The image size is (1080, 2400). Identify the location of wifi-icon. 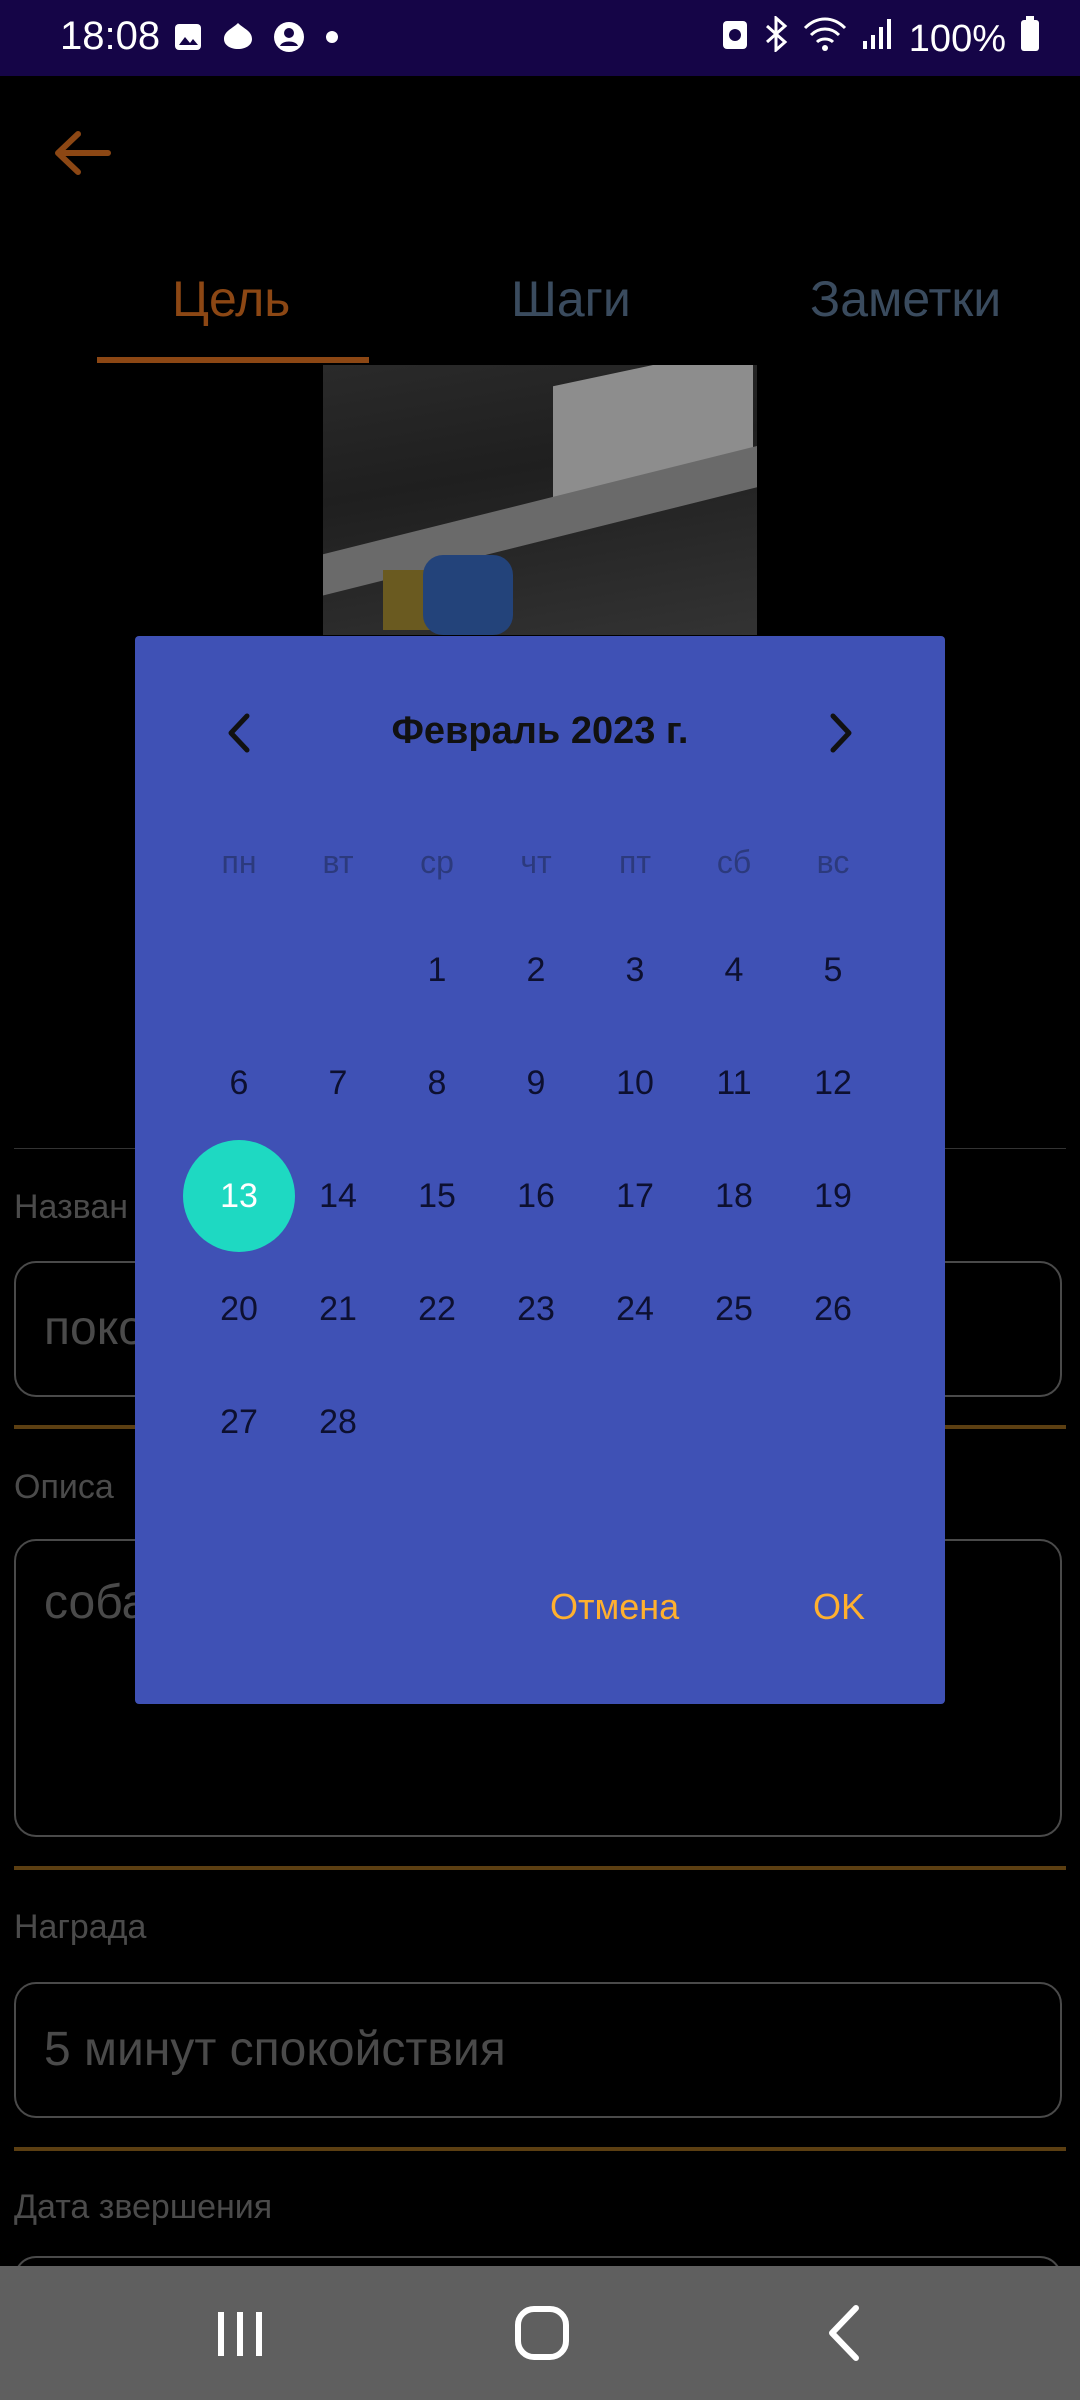
(825, 39).